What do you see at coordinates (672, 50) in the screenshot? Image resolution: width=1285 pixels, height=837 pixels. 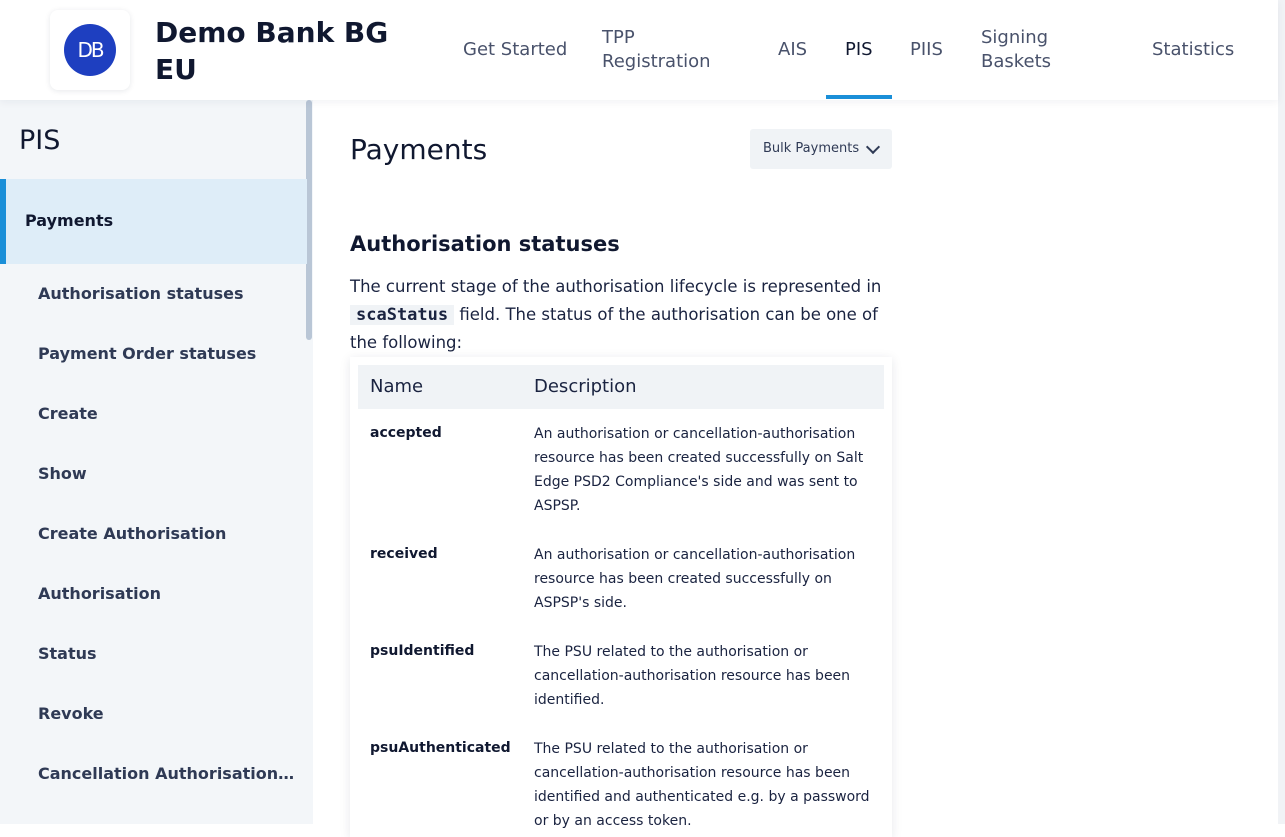 I see `nav-tpp-registration: TPP Registration` at bounding box center [672, 50].